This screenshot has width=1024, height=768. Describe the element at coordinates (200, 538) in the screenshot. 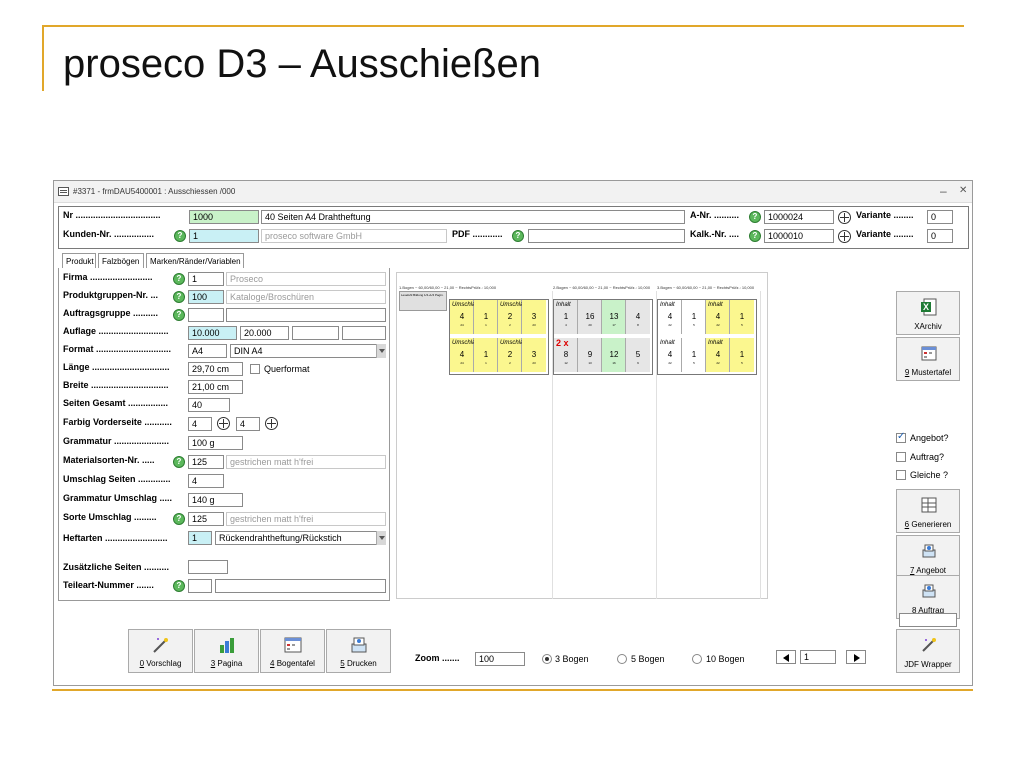

I see `heftarten-field: 1` at that location.